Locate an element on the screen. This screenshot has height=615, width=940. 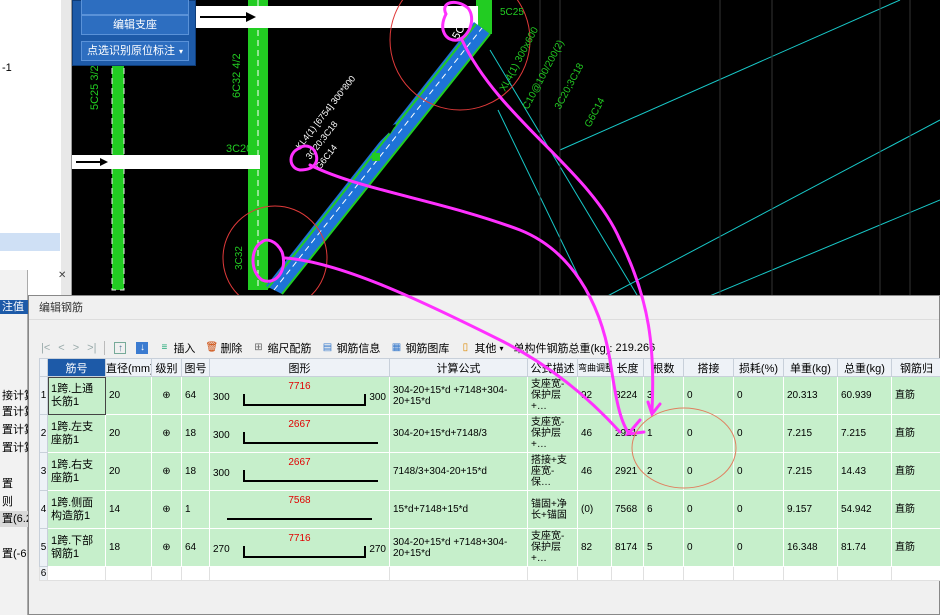
formula-cell: 15*d+7148+15*d is located at coordinates (458, 509).